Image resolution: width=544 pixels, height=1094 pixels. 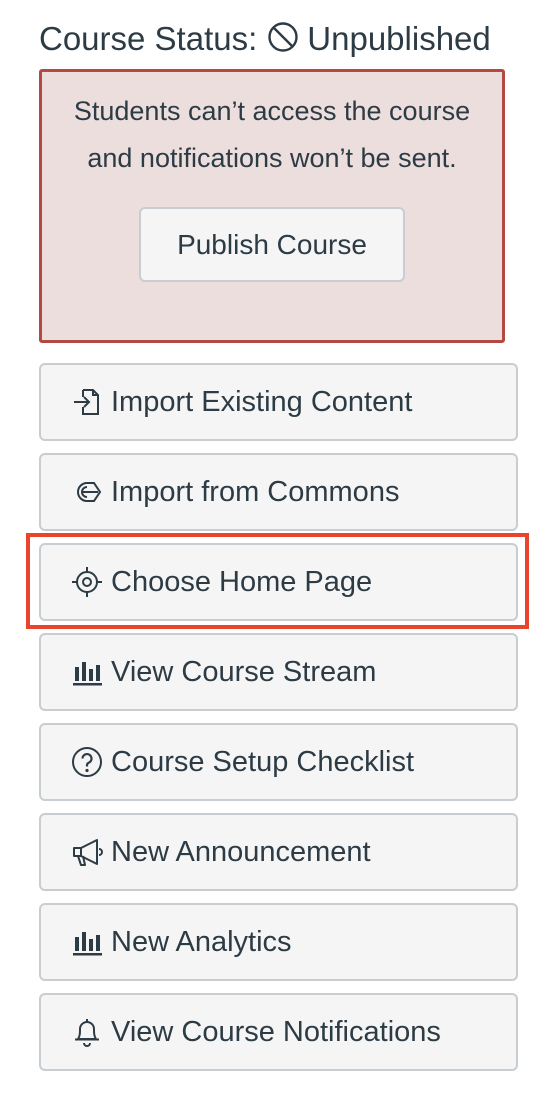 I want to click on import-from-commons-label: Import from Commons, so click(x=255, y=491).